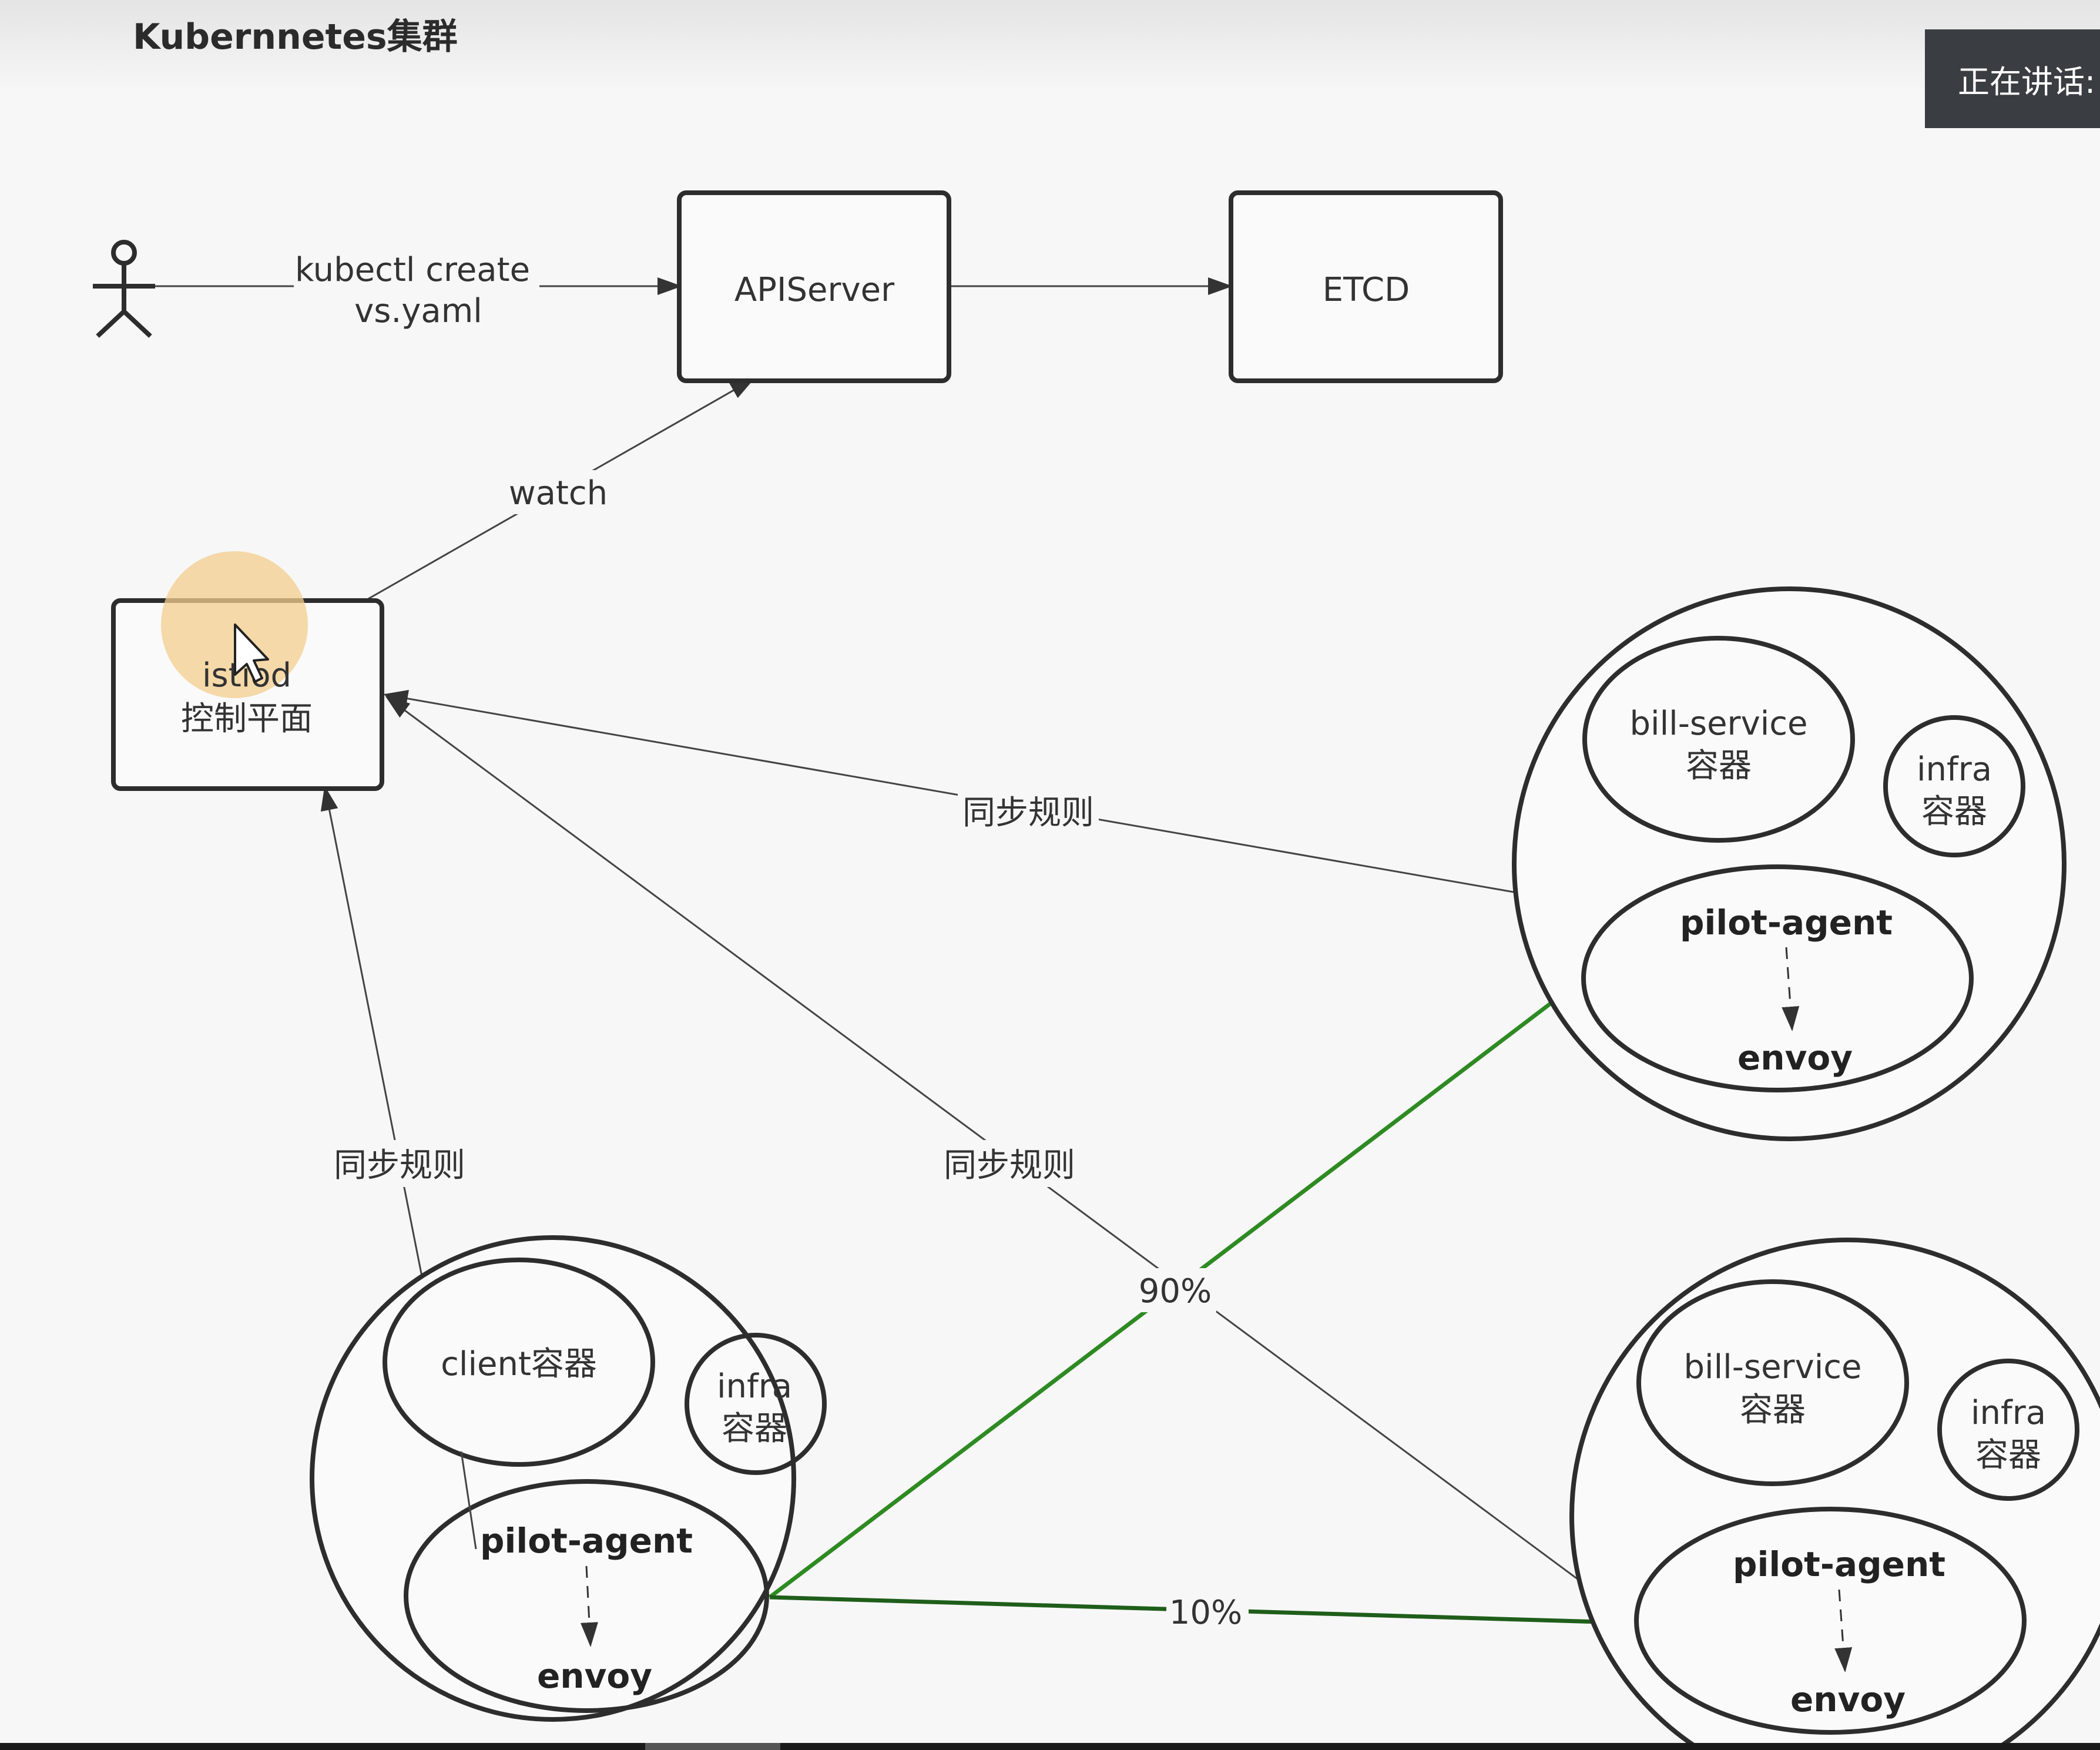  I want to click on bill-service-1-envoy-label: envoy, so click(1795, 1058).